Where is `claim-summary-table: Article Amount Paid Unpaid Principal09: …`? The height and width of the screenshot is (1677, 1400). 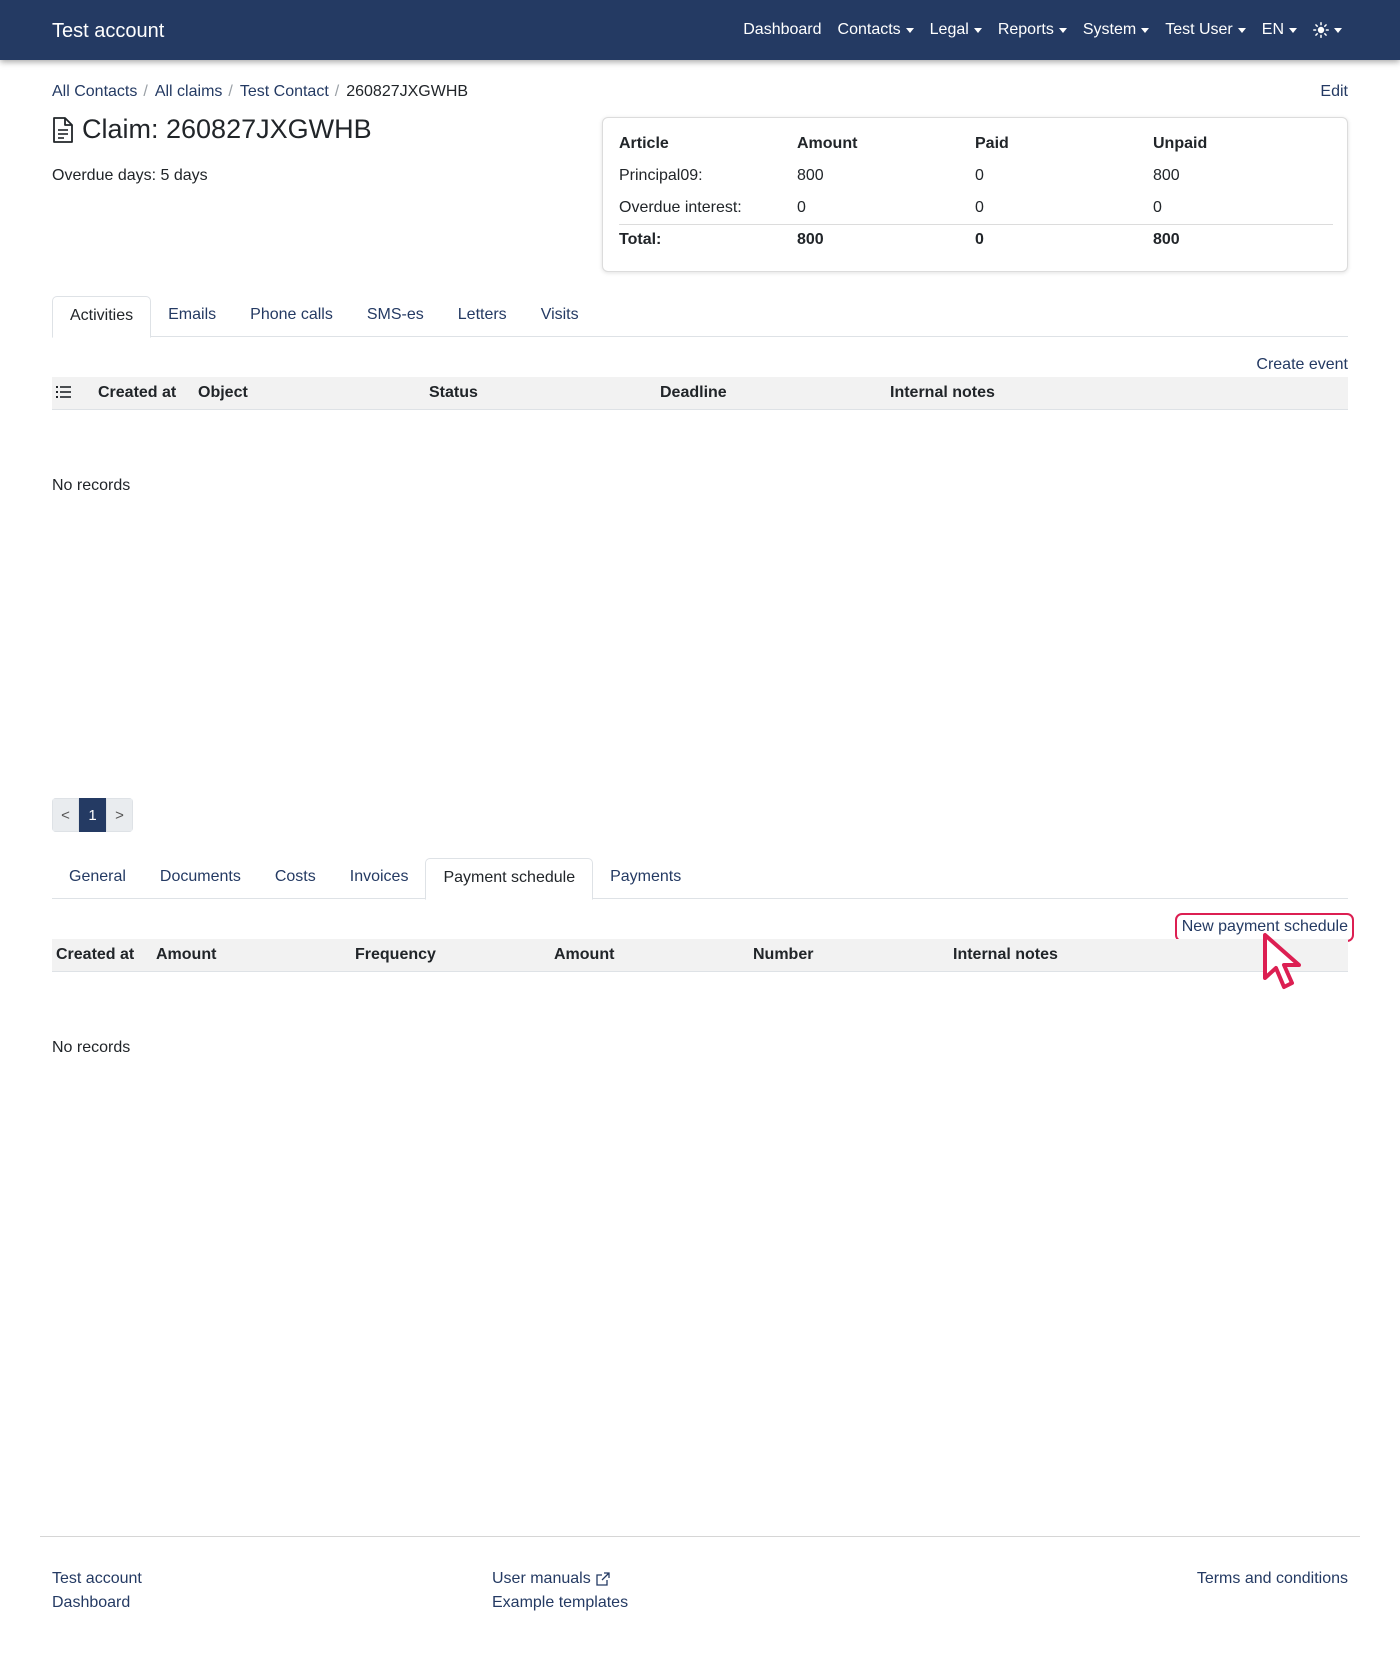 claim-summary-table: Article Amount Paid Unpaid Principal09: … is located at coordinates (976, 192).